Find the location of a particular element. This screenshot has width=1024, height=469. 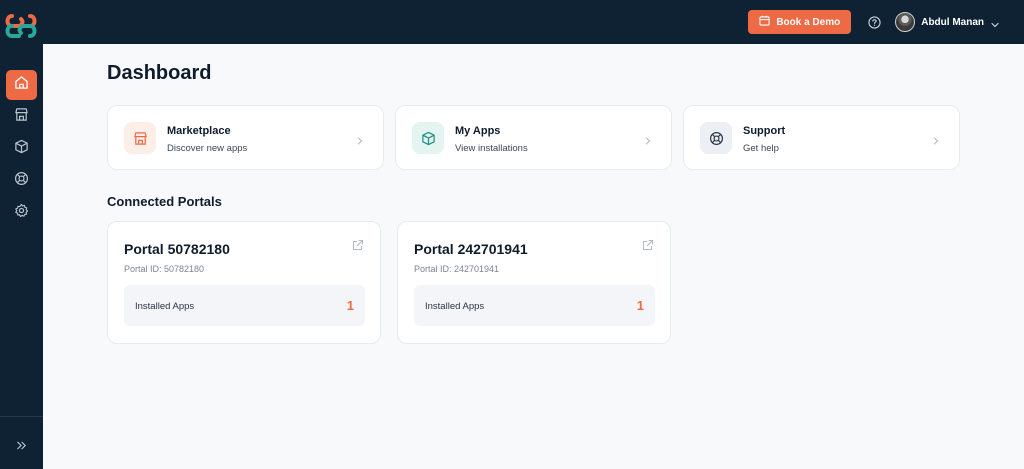

gear-icon is located at coordinates (21, 213).